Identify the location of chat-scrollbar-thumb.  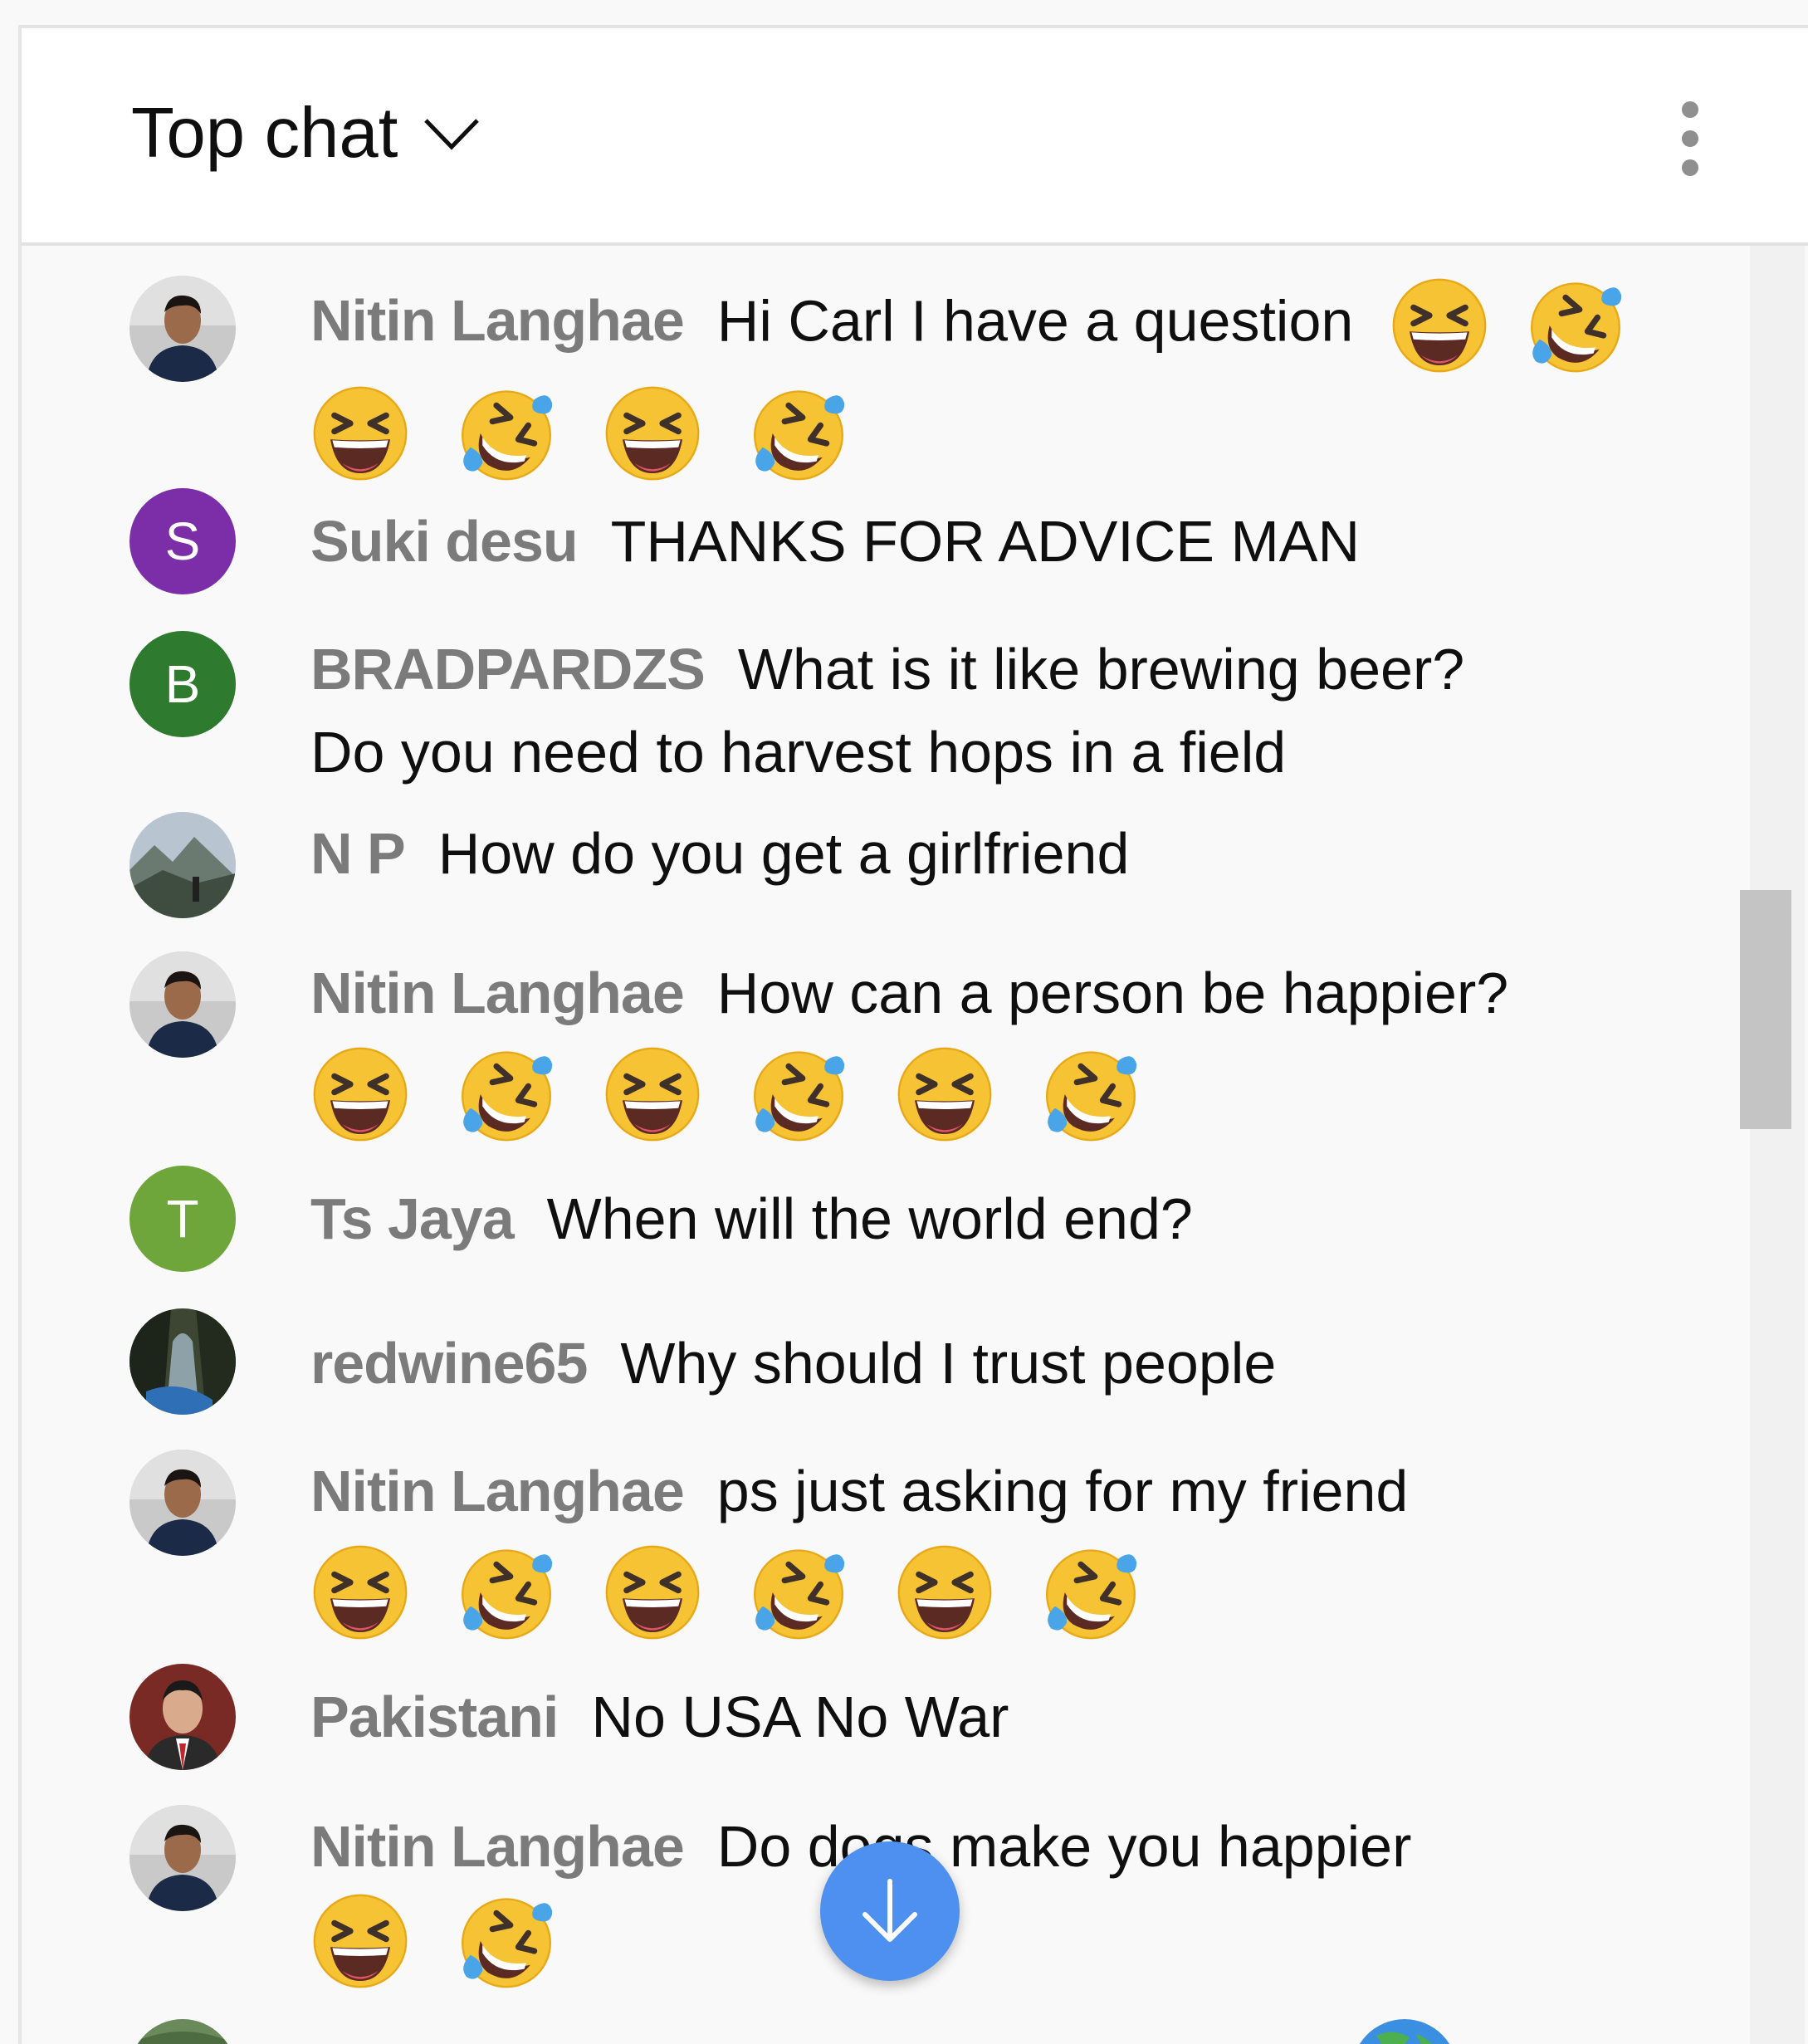
(1765, 1009).